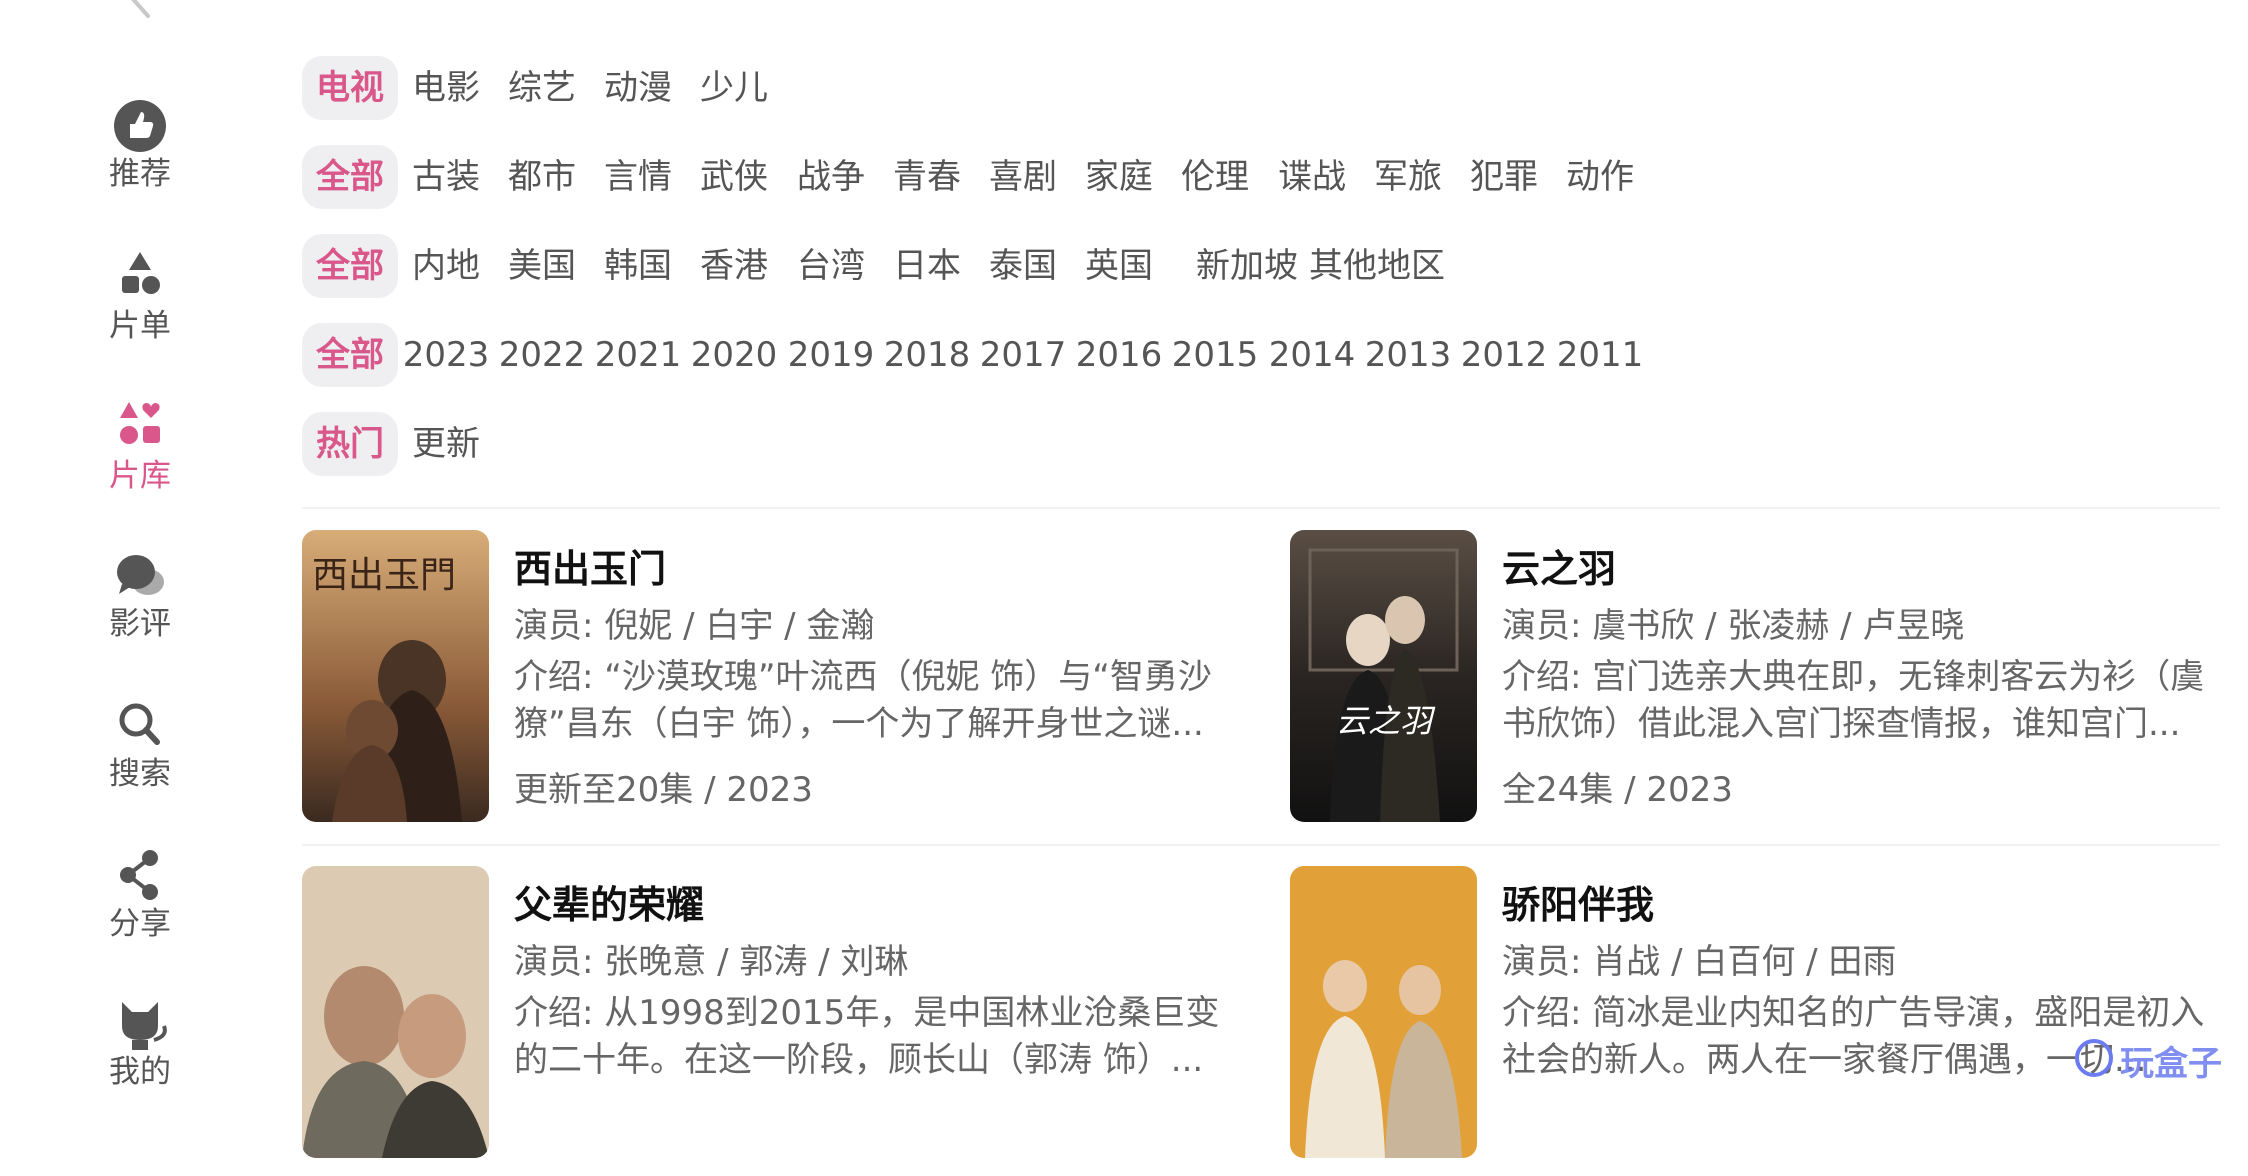 The width and height of the screenshot is (2248, 1176). I want to click on category-chip: 动漫, so click(638, 88).